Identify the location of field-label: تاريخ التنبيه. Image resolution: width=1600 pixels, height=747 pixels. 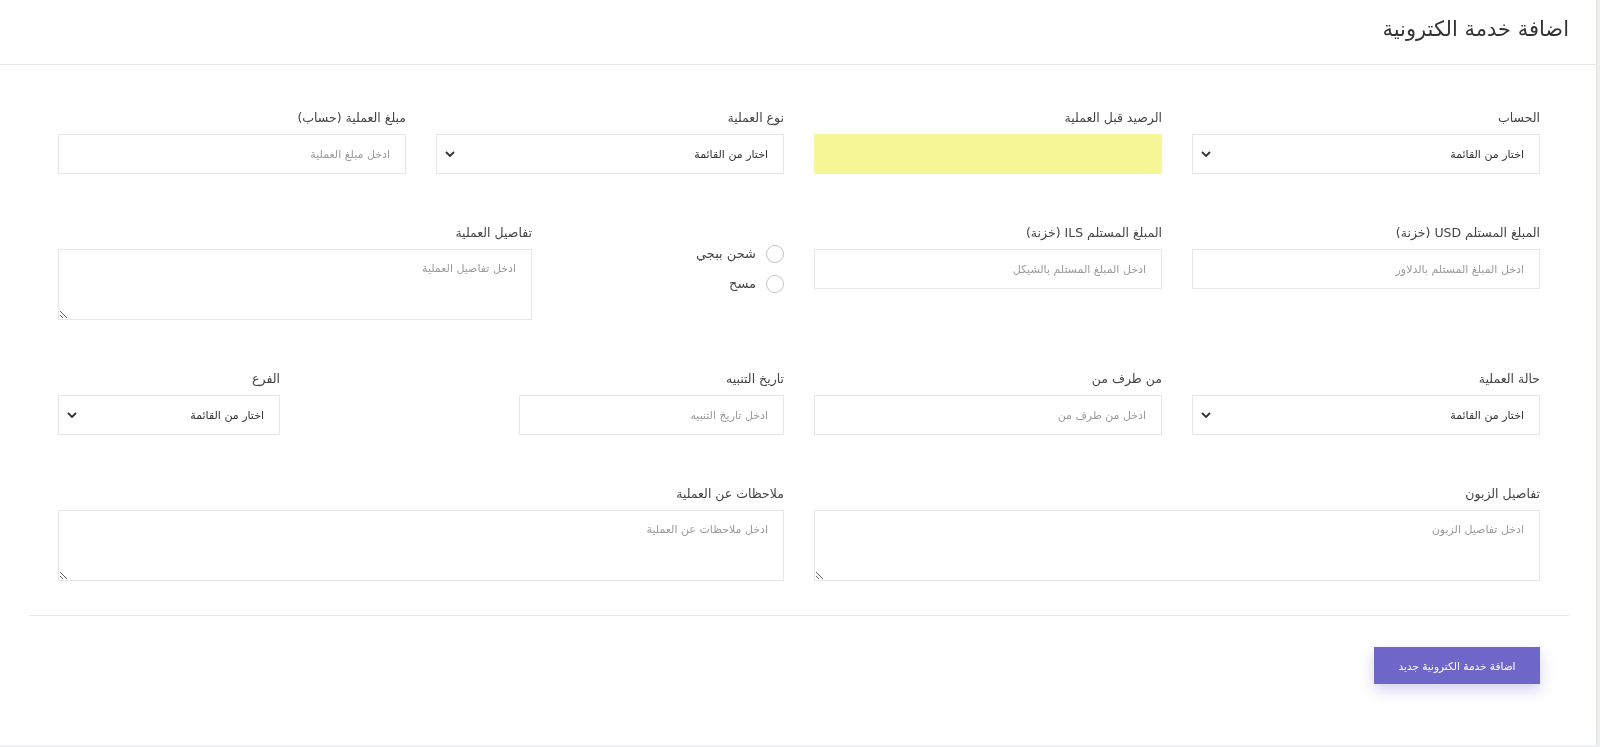
(755, 379).